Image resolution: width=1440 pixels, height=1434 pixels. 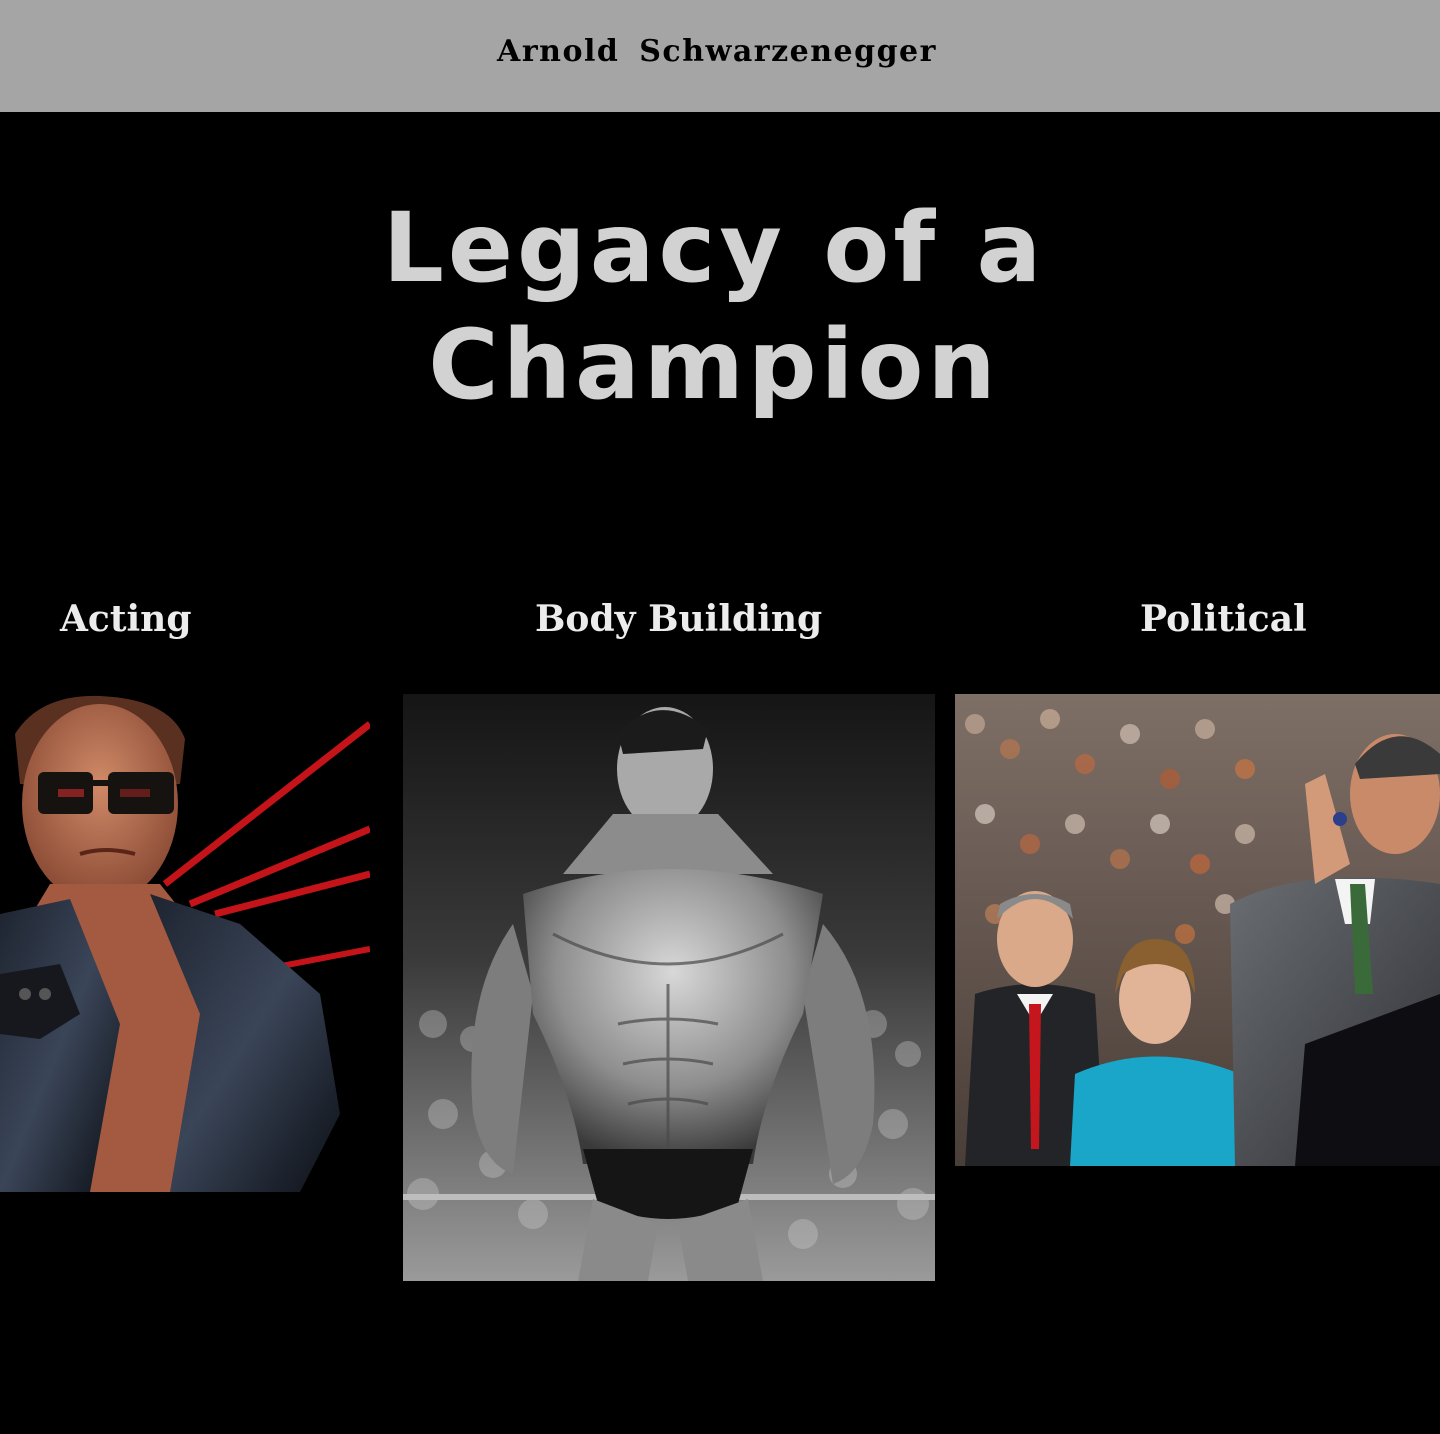 What do you see at coordinates (126, 619) in the screenshot?
I see `acting-heading: Acting` at bounding box center [126, 619].